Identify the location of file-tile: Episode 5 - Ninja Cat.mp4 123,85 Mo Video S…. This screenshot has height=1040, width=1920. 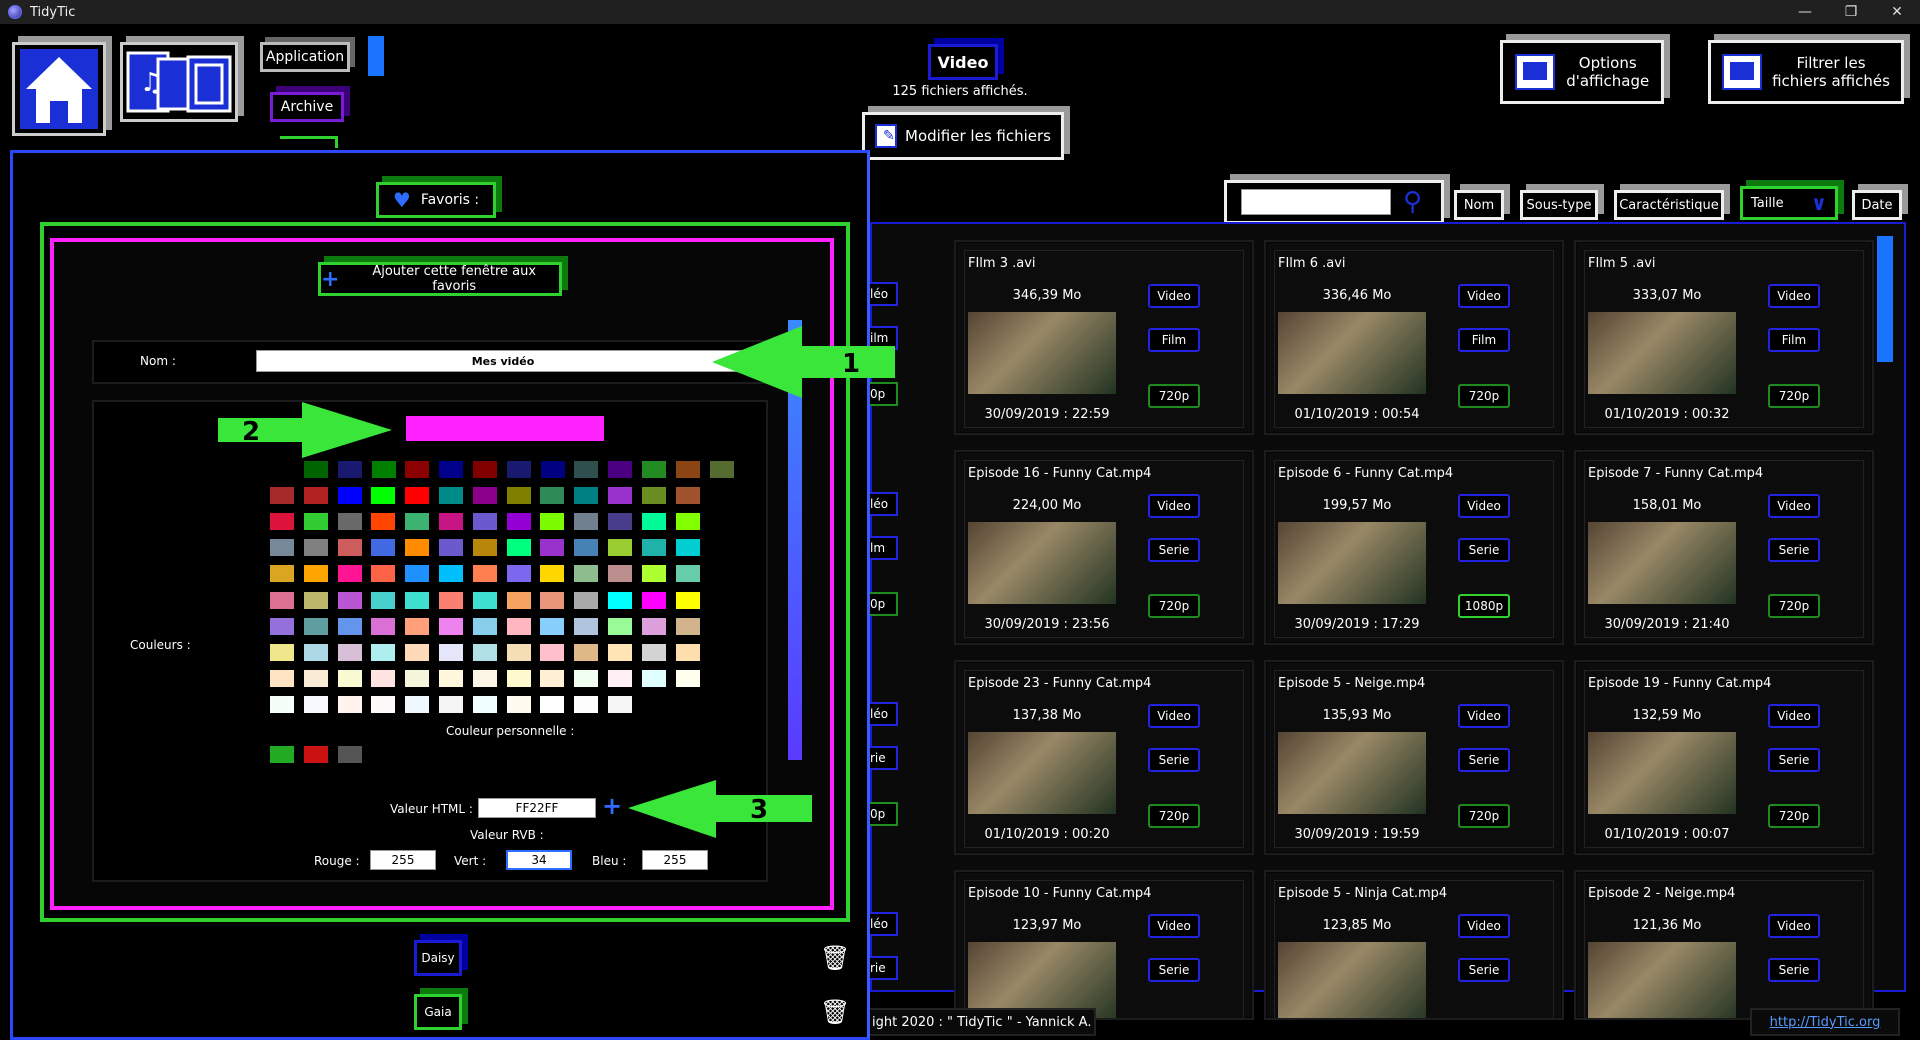
(1414, 945).